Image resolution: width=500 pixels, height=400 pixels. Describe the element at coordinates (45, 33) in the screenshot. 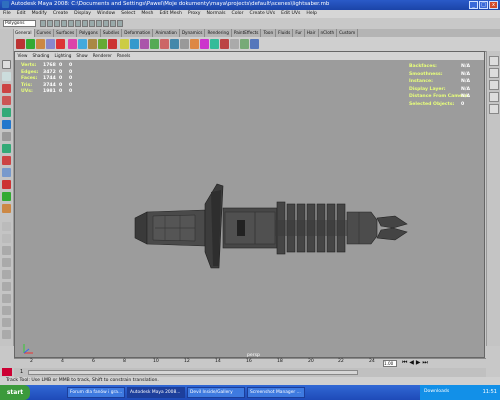

I see `tab-curves: Curves` at that location.